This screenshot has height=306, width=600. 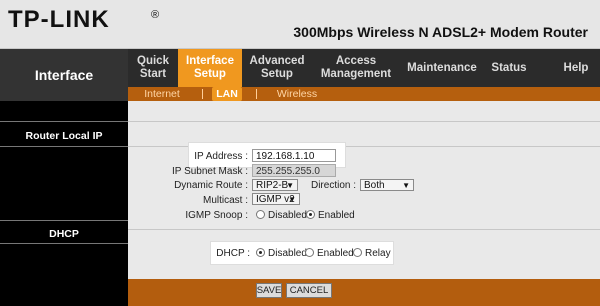 I want to click on tab-maintenance: Maintenance, so click(x=442, y=68).